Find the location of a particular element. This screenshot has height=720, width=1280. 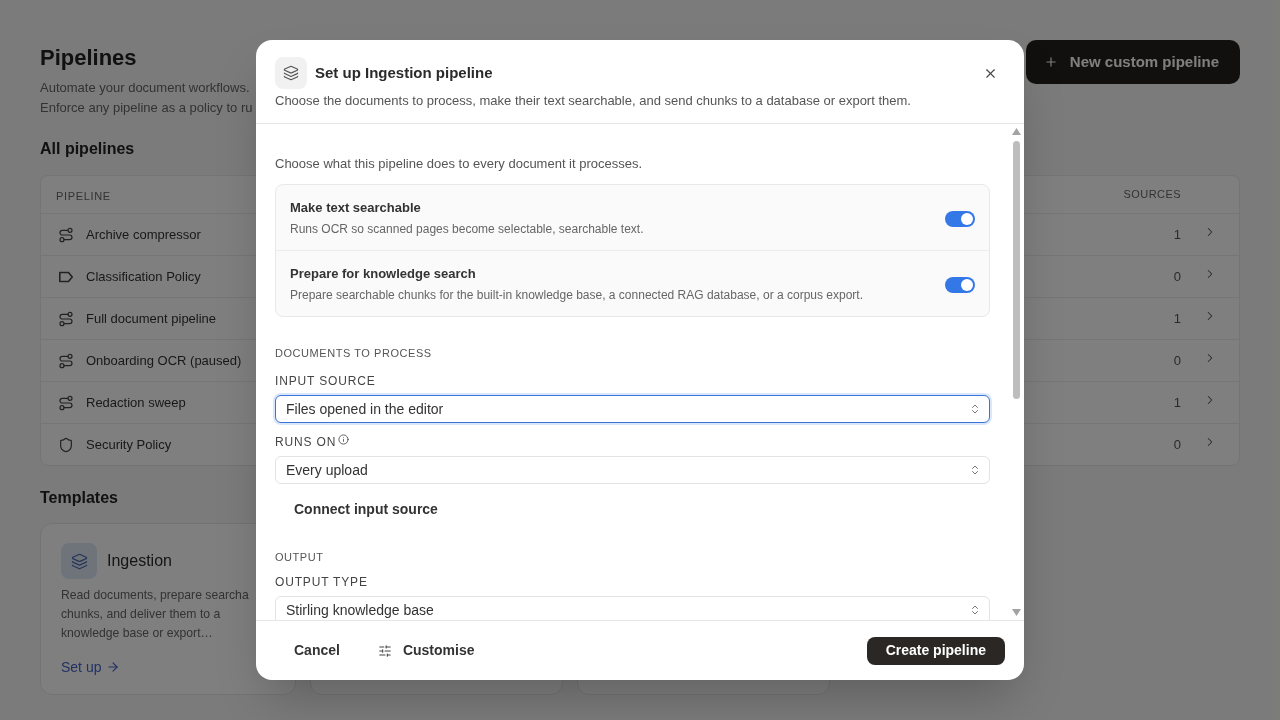

field-label: RUNS ON is located at coordinates (306, 442).